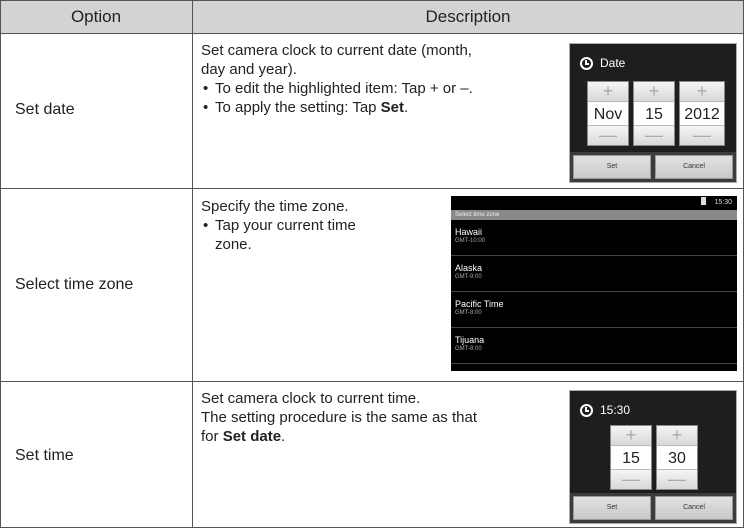 The height and width of the screenshot is (528, 744). Describe the element at coordinates (594, 202) in the screenshot. I see `status-bar: 15:30` at that location.